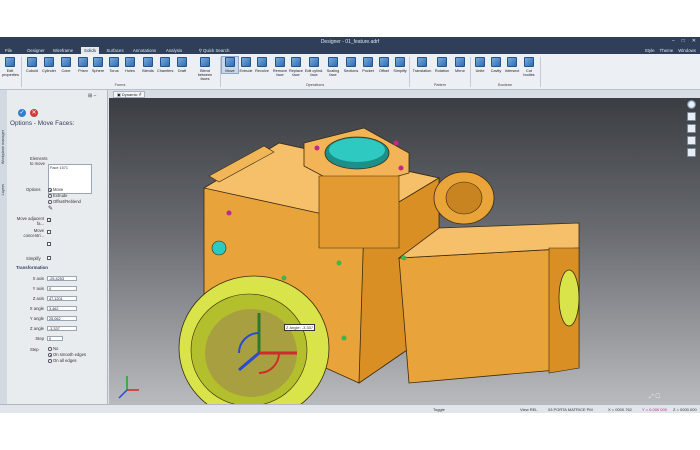  Describe the element at coordinates (529, 67) in the screenshot. I see `cut-bodies-button: Cut bodies` at that location.